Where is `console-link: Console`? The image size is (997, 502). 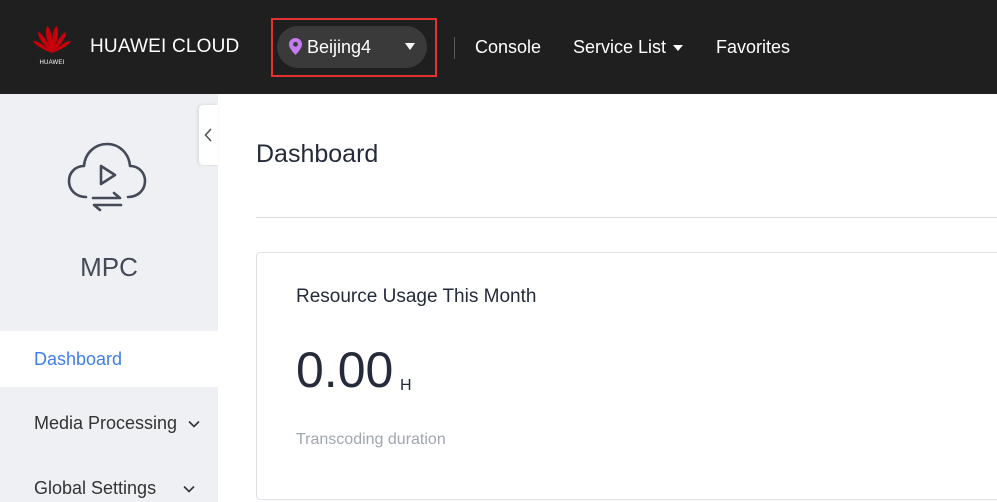
console-link: Console is located at coordinates (508, 47).